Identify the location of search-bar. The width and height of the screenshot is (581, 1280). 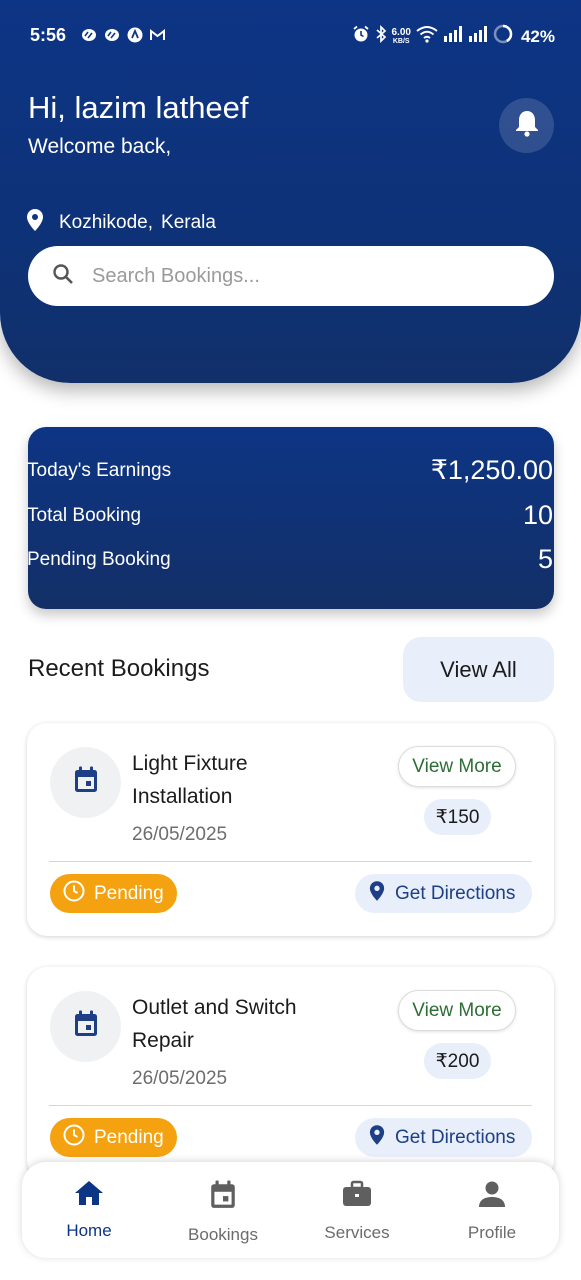
(291, 276).